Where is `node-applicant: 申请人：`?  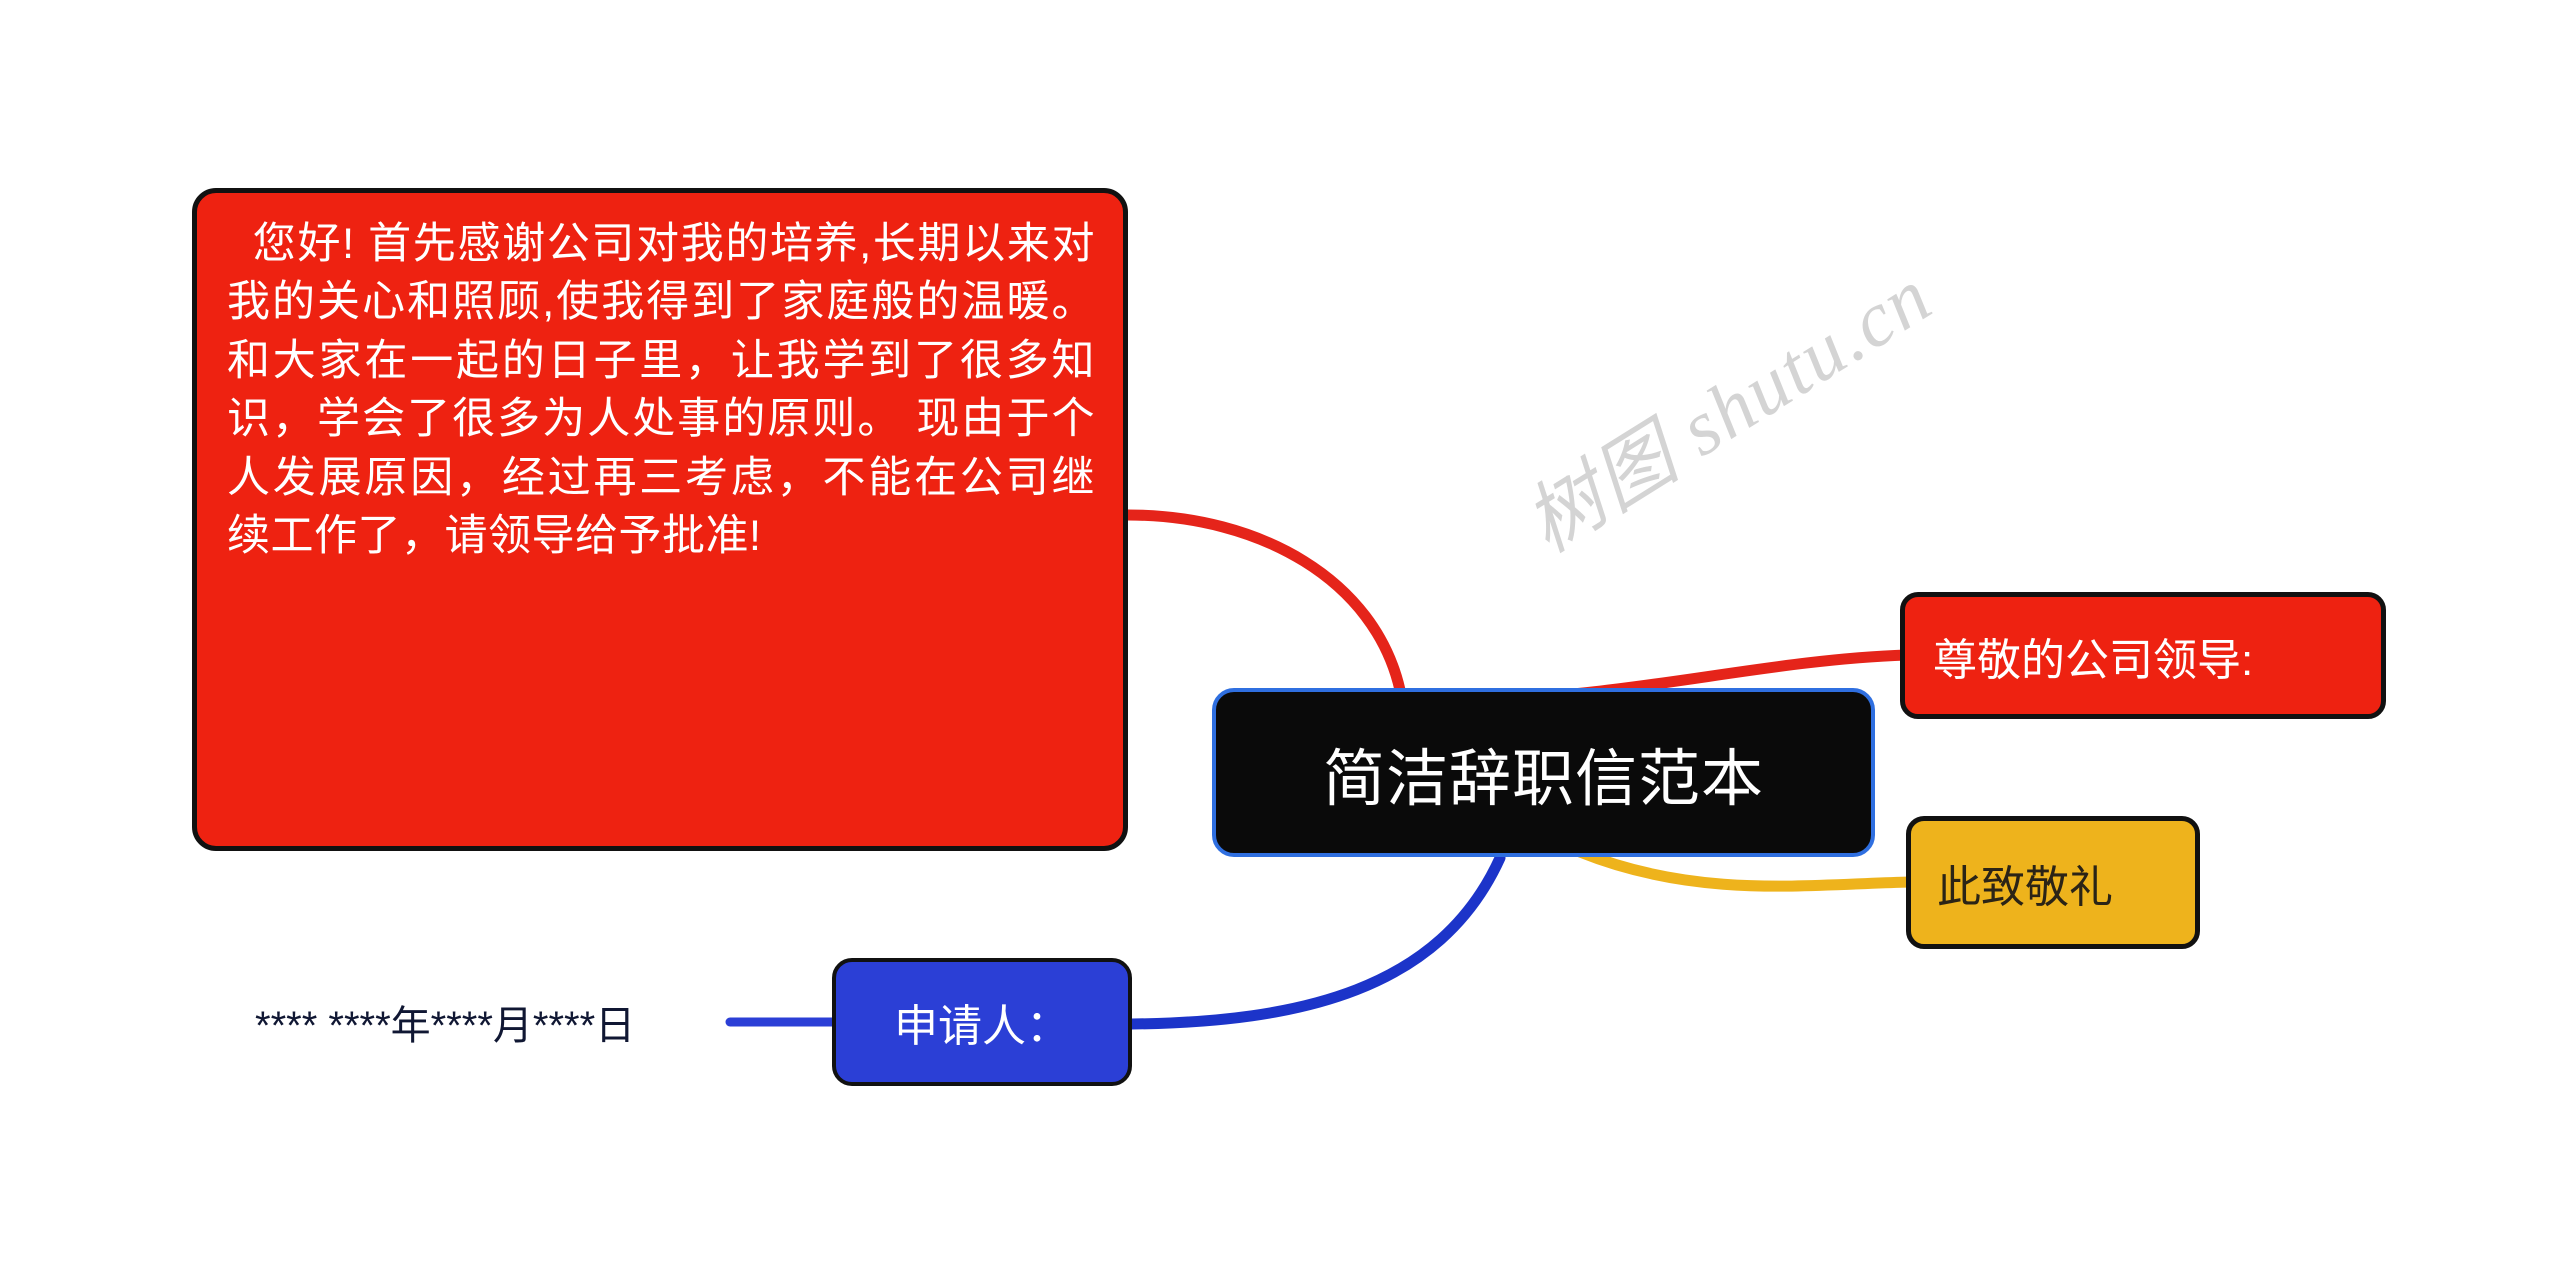
node-applicant: 申请人： is located at coordinates (982, 1022).